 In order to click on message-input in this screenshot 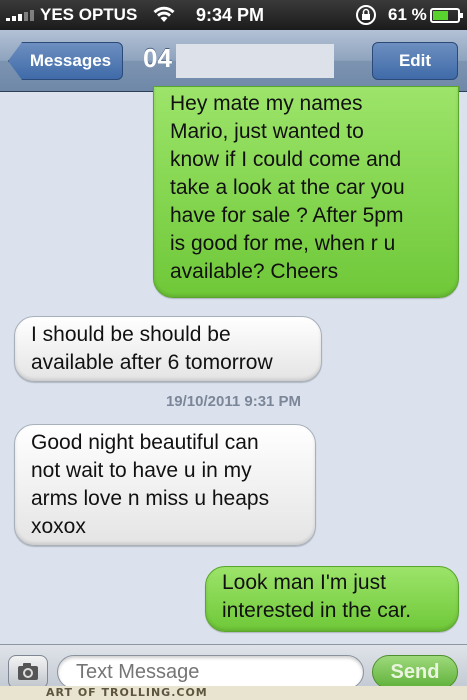, I will do `click(210, 672)`.